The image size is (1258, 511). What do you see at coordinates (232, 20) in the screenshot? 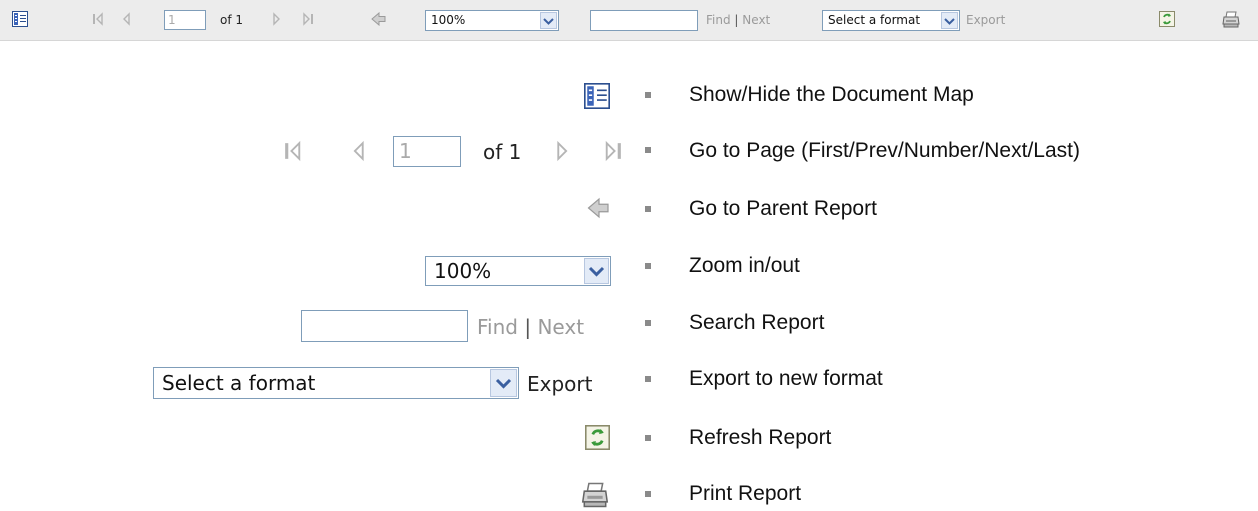
I see `page-count-label: of 1` at bounding box center [232, 20].